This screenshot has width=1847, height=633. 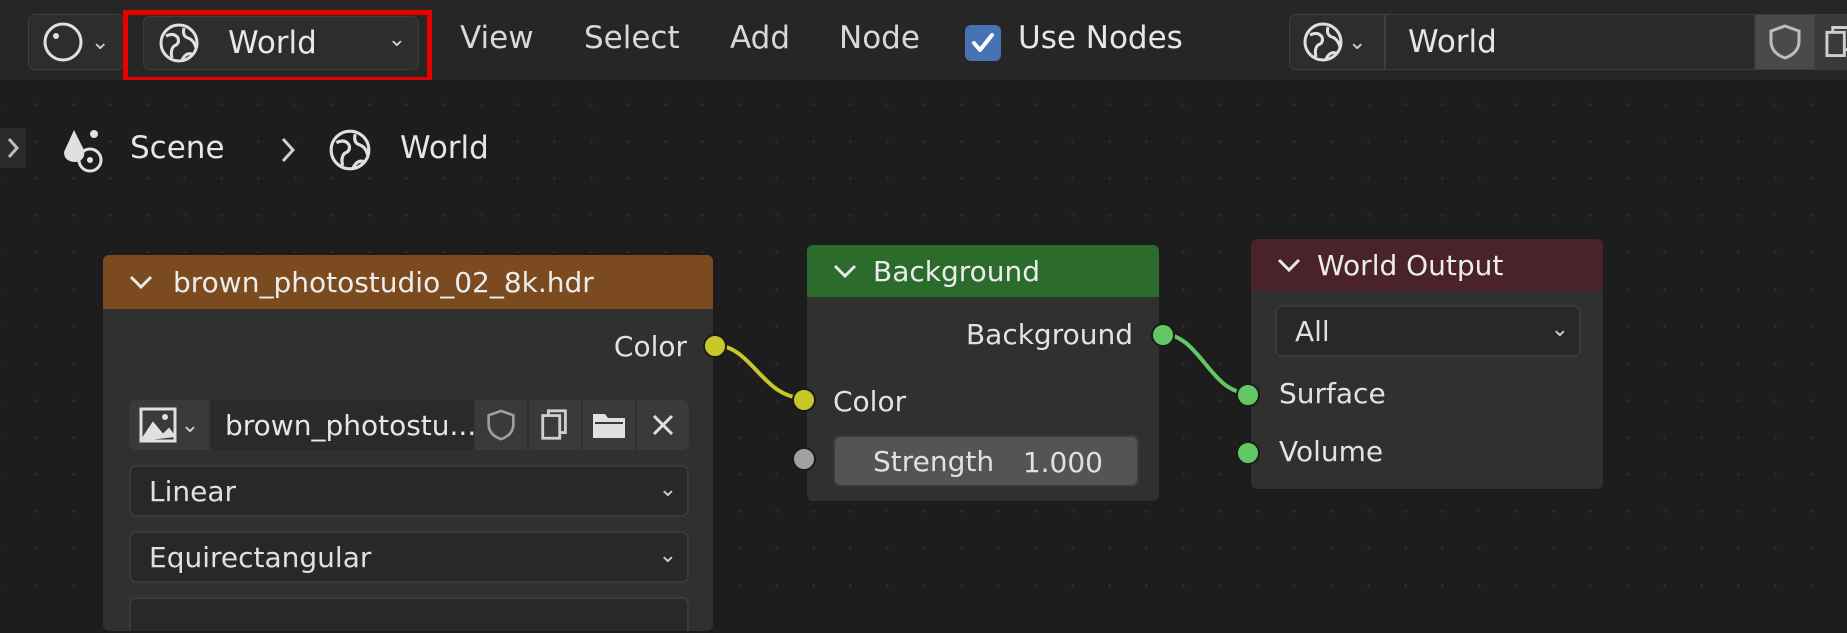 I want to click on world-datablock-browse: ⌄, so click(x=1337, y=42).